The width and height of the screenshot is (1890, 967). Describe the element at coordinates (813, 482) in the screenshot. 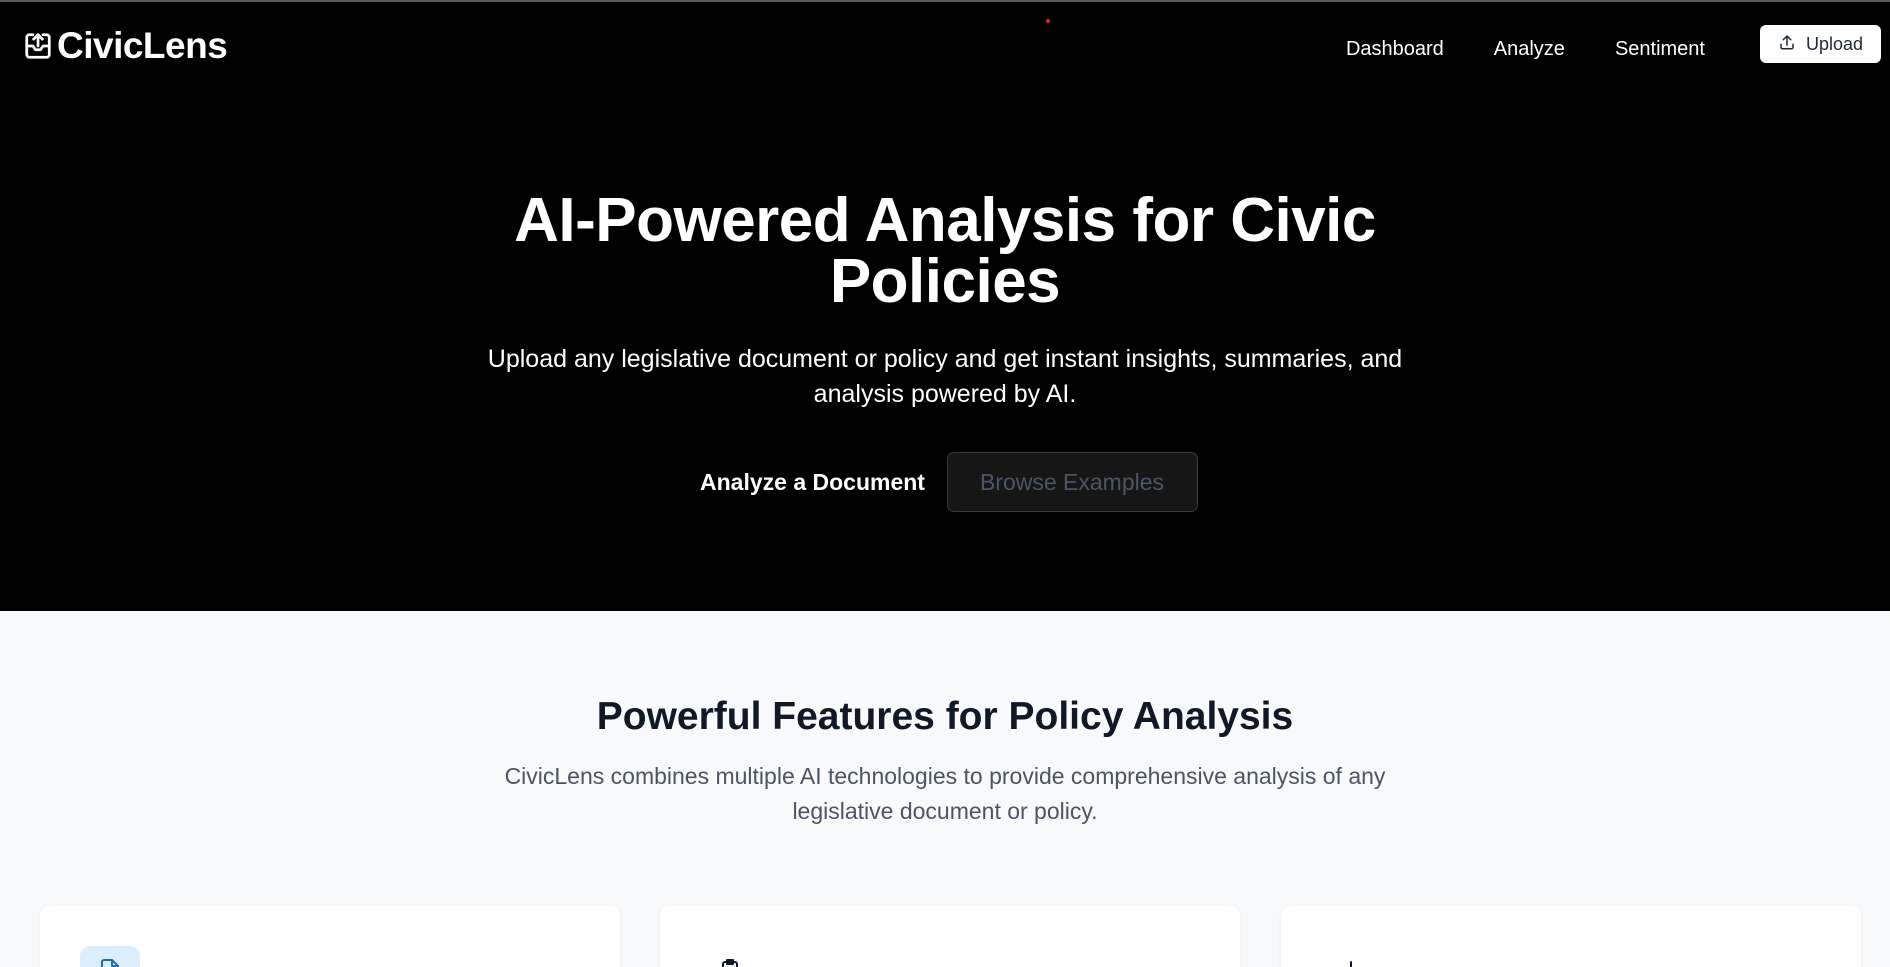

I see `analyze-document-button: Analyze a Document` at that location.